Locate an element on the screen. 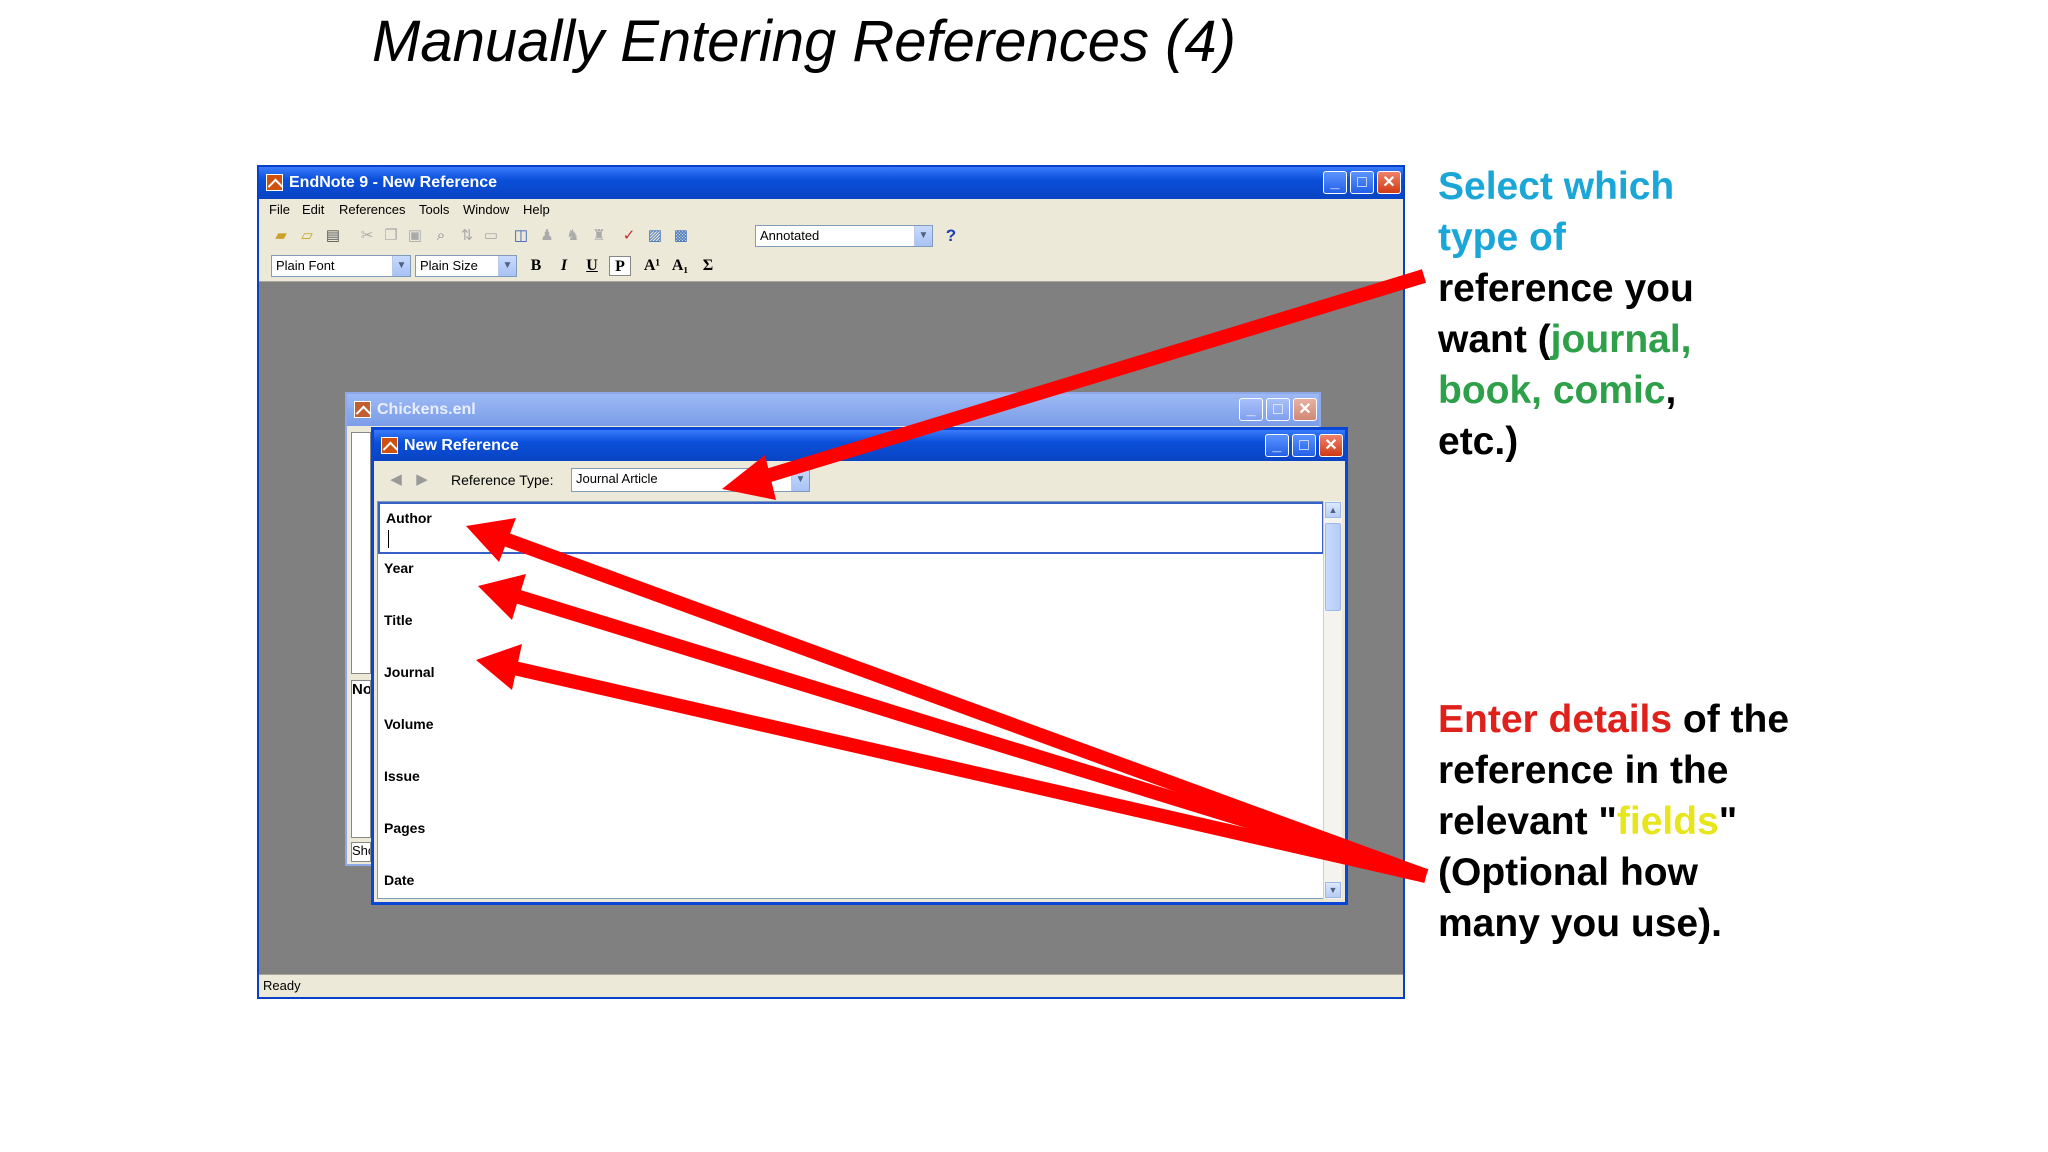 This screenshot has width=2048, height=1152. annotation-text: " is located at coordinates (1728, 821).